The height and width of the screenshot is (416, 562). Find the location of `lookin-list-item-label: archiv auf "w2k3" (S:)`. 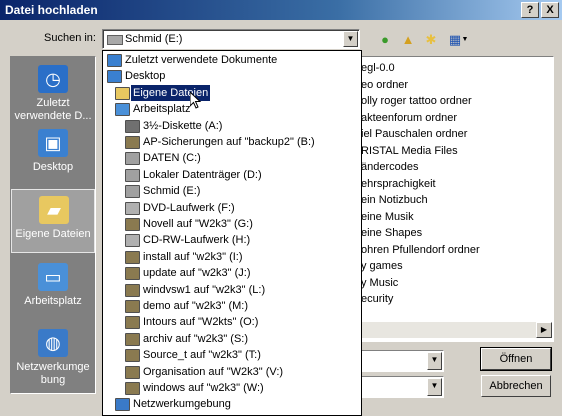

lookin-list-item-label: archiv auf "w2k3" (S:) is located at coordinates (196, 338).